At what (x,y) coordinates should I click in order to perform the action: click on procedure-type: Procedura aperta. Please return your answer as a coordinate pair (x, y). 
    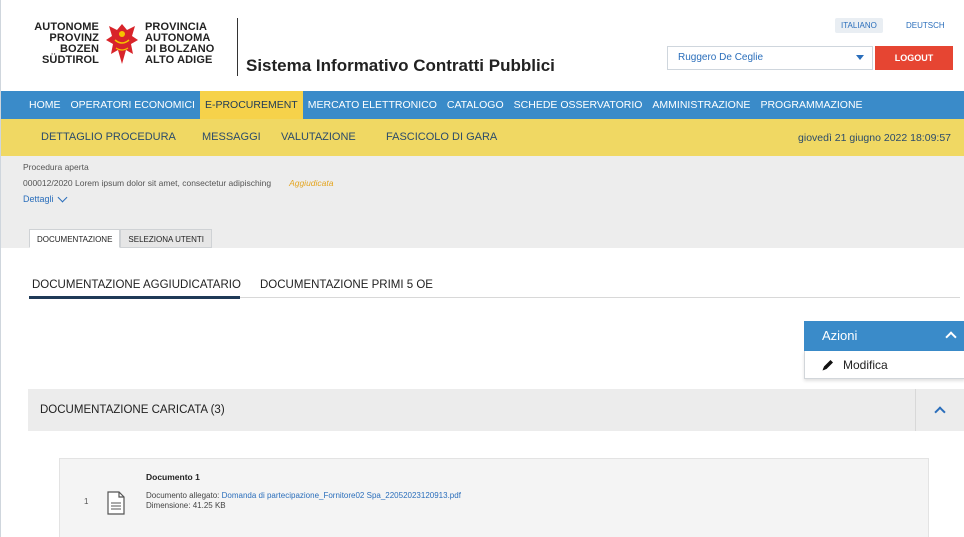
    Looking at the image, I should click on (56, 167).